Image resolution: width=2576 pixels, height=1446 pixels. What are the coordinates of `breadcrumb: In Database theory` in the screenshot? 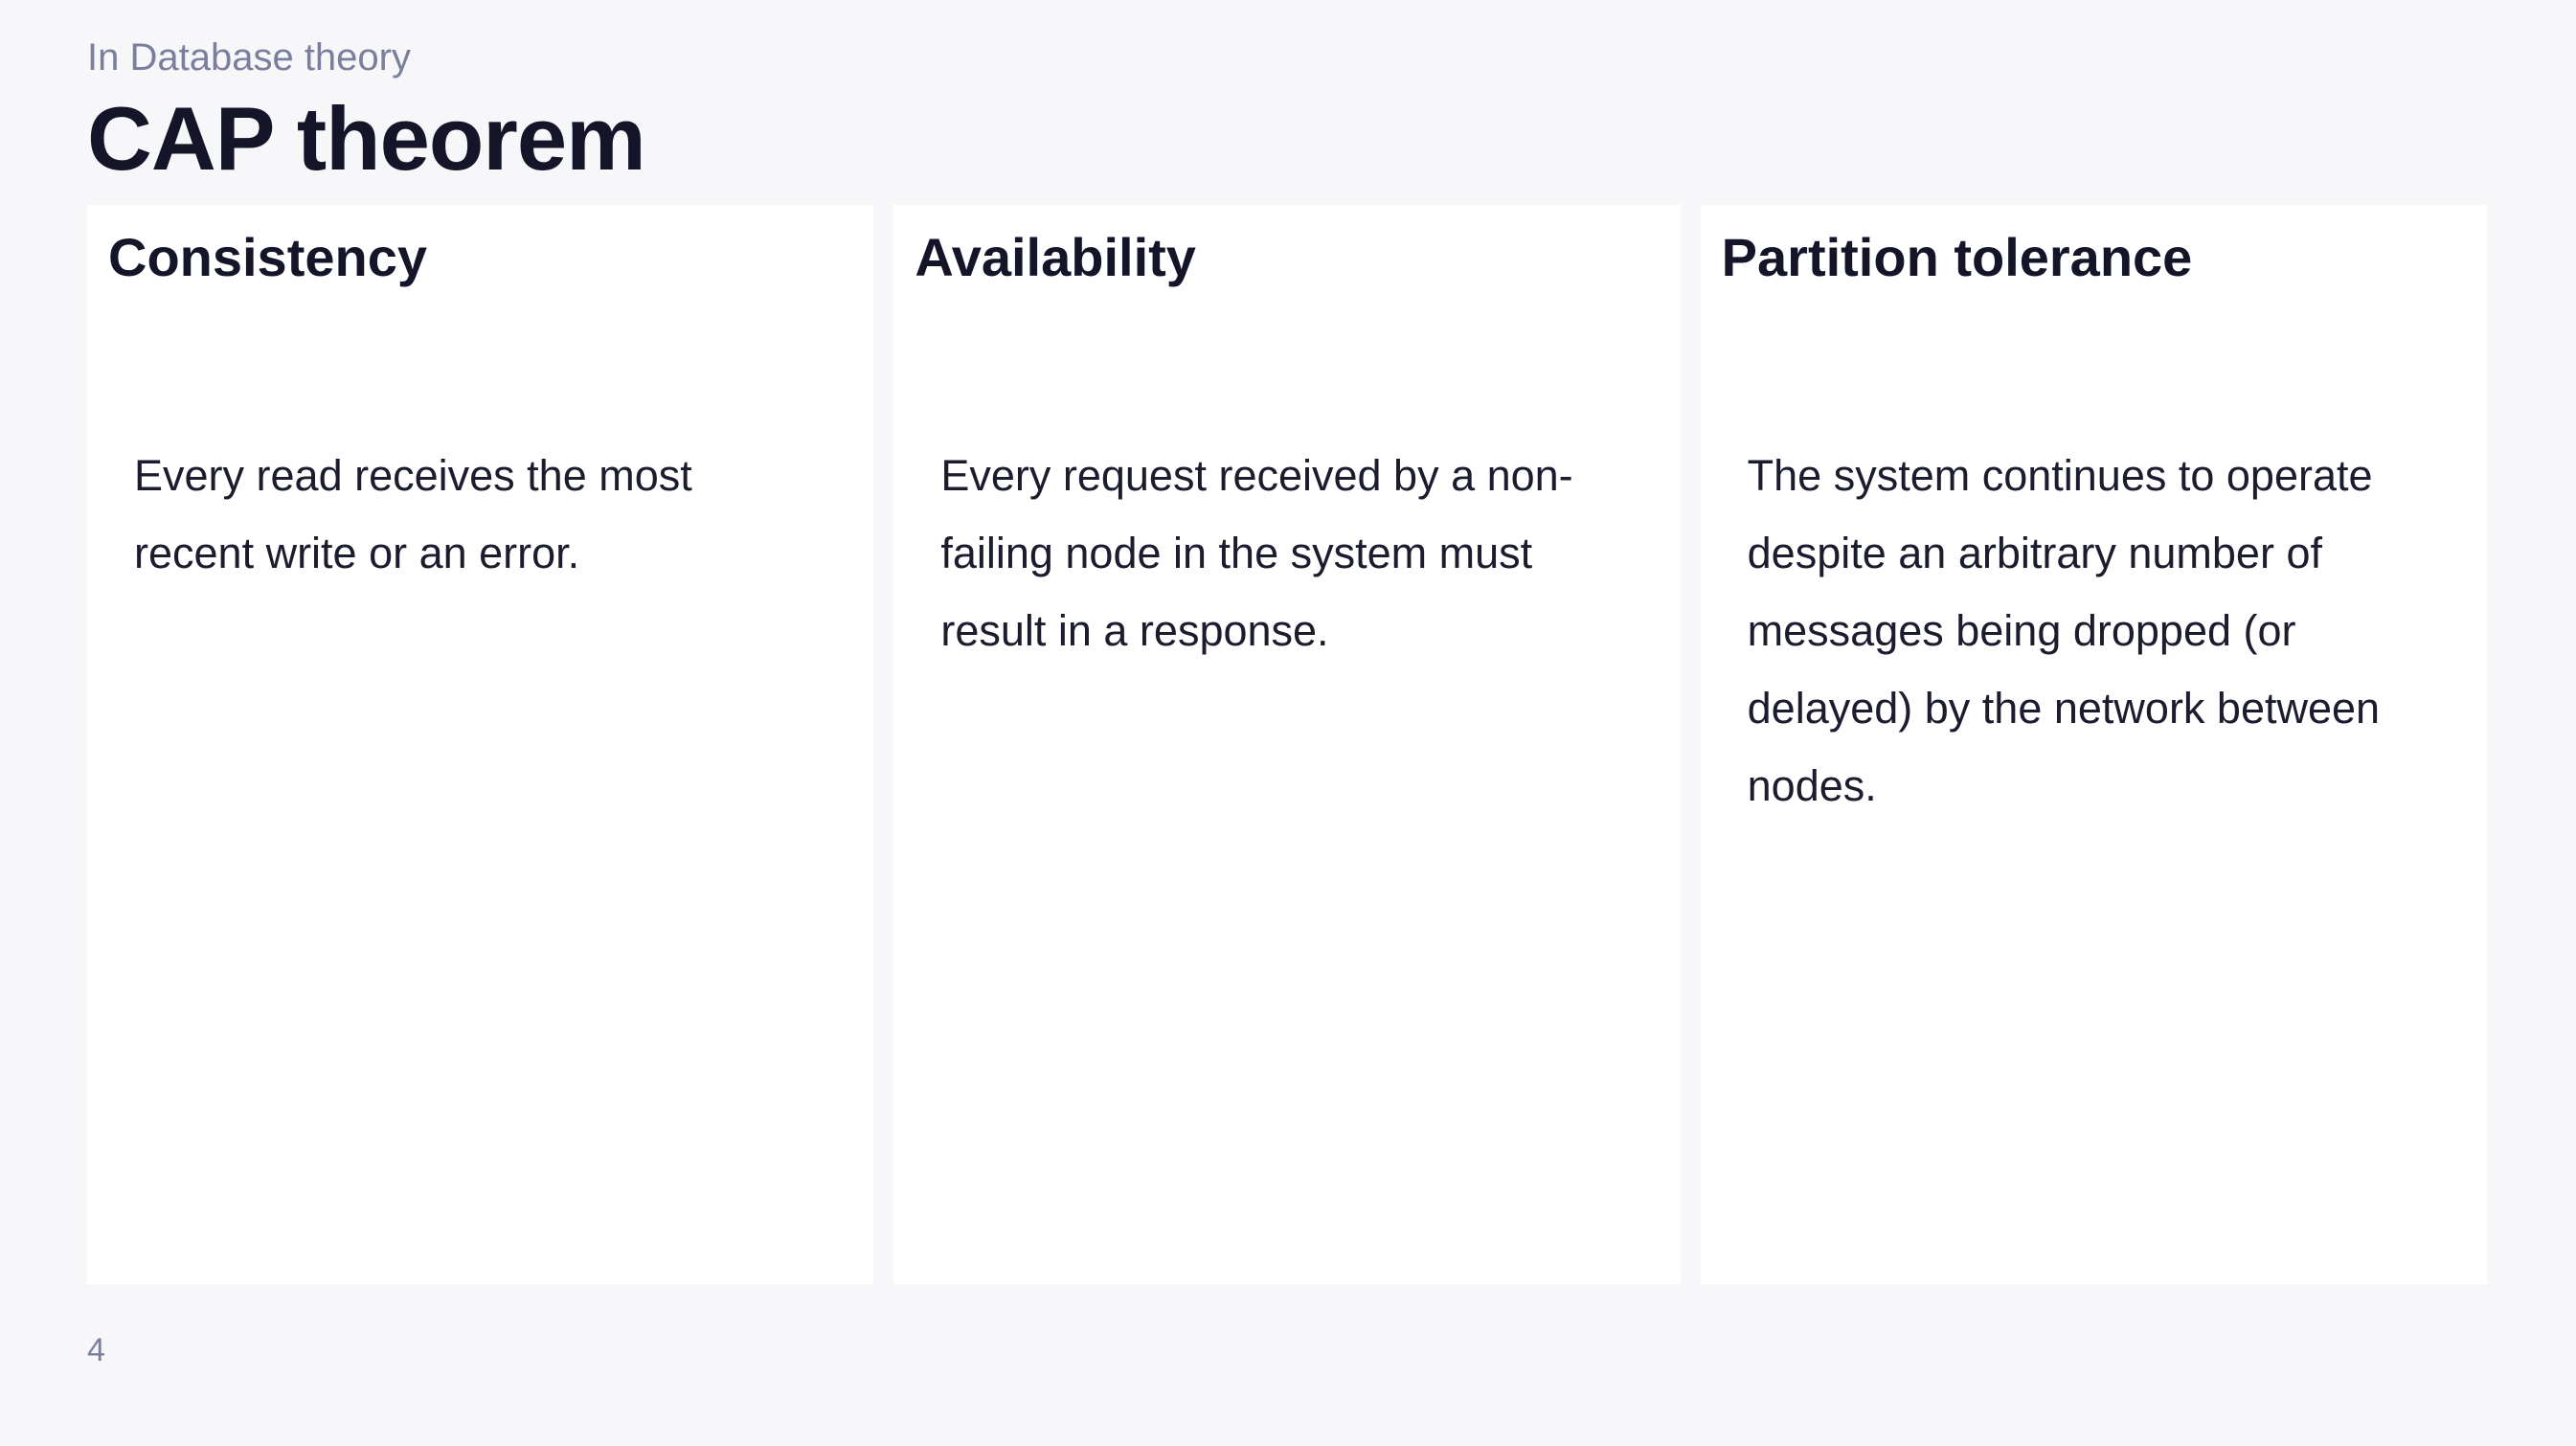 It's located at (249, 58).